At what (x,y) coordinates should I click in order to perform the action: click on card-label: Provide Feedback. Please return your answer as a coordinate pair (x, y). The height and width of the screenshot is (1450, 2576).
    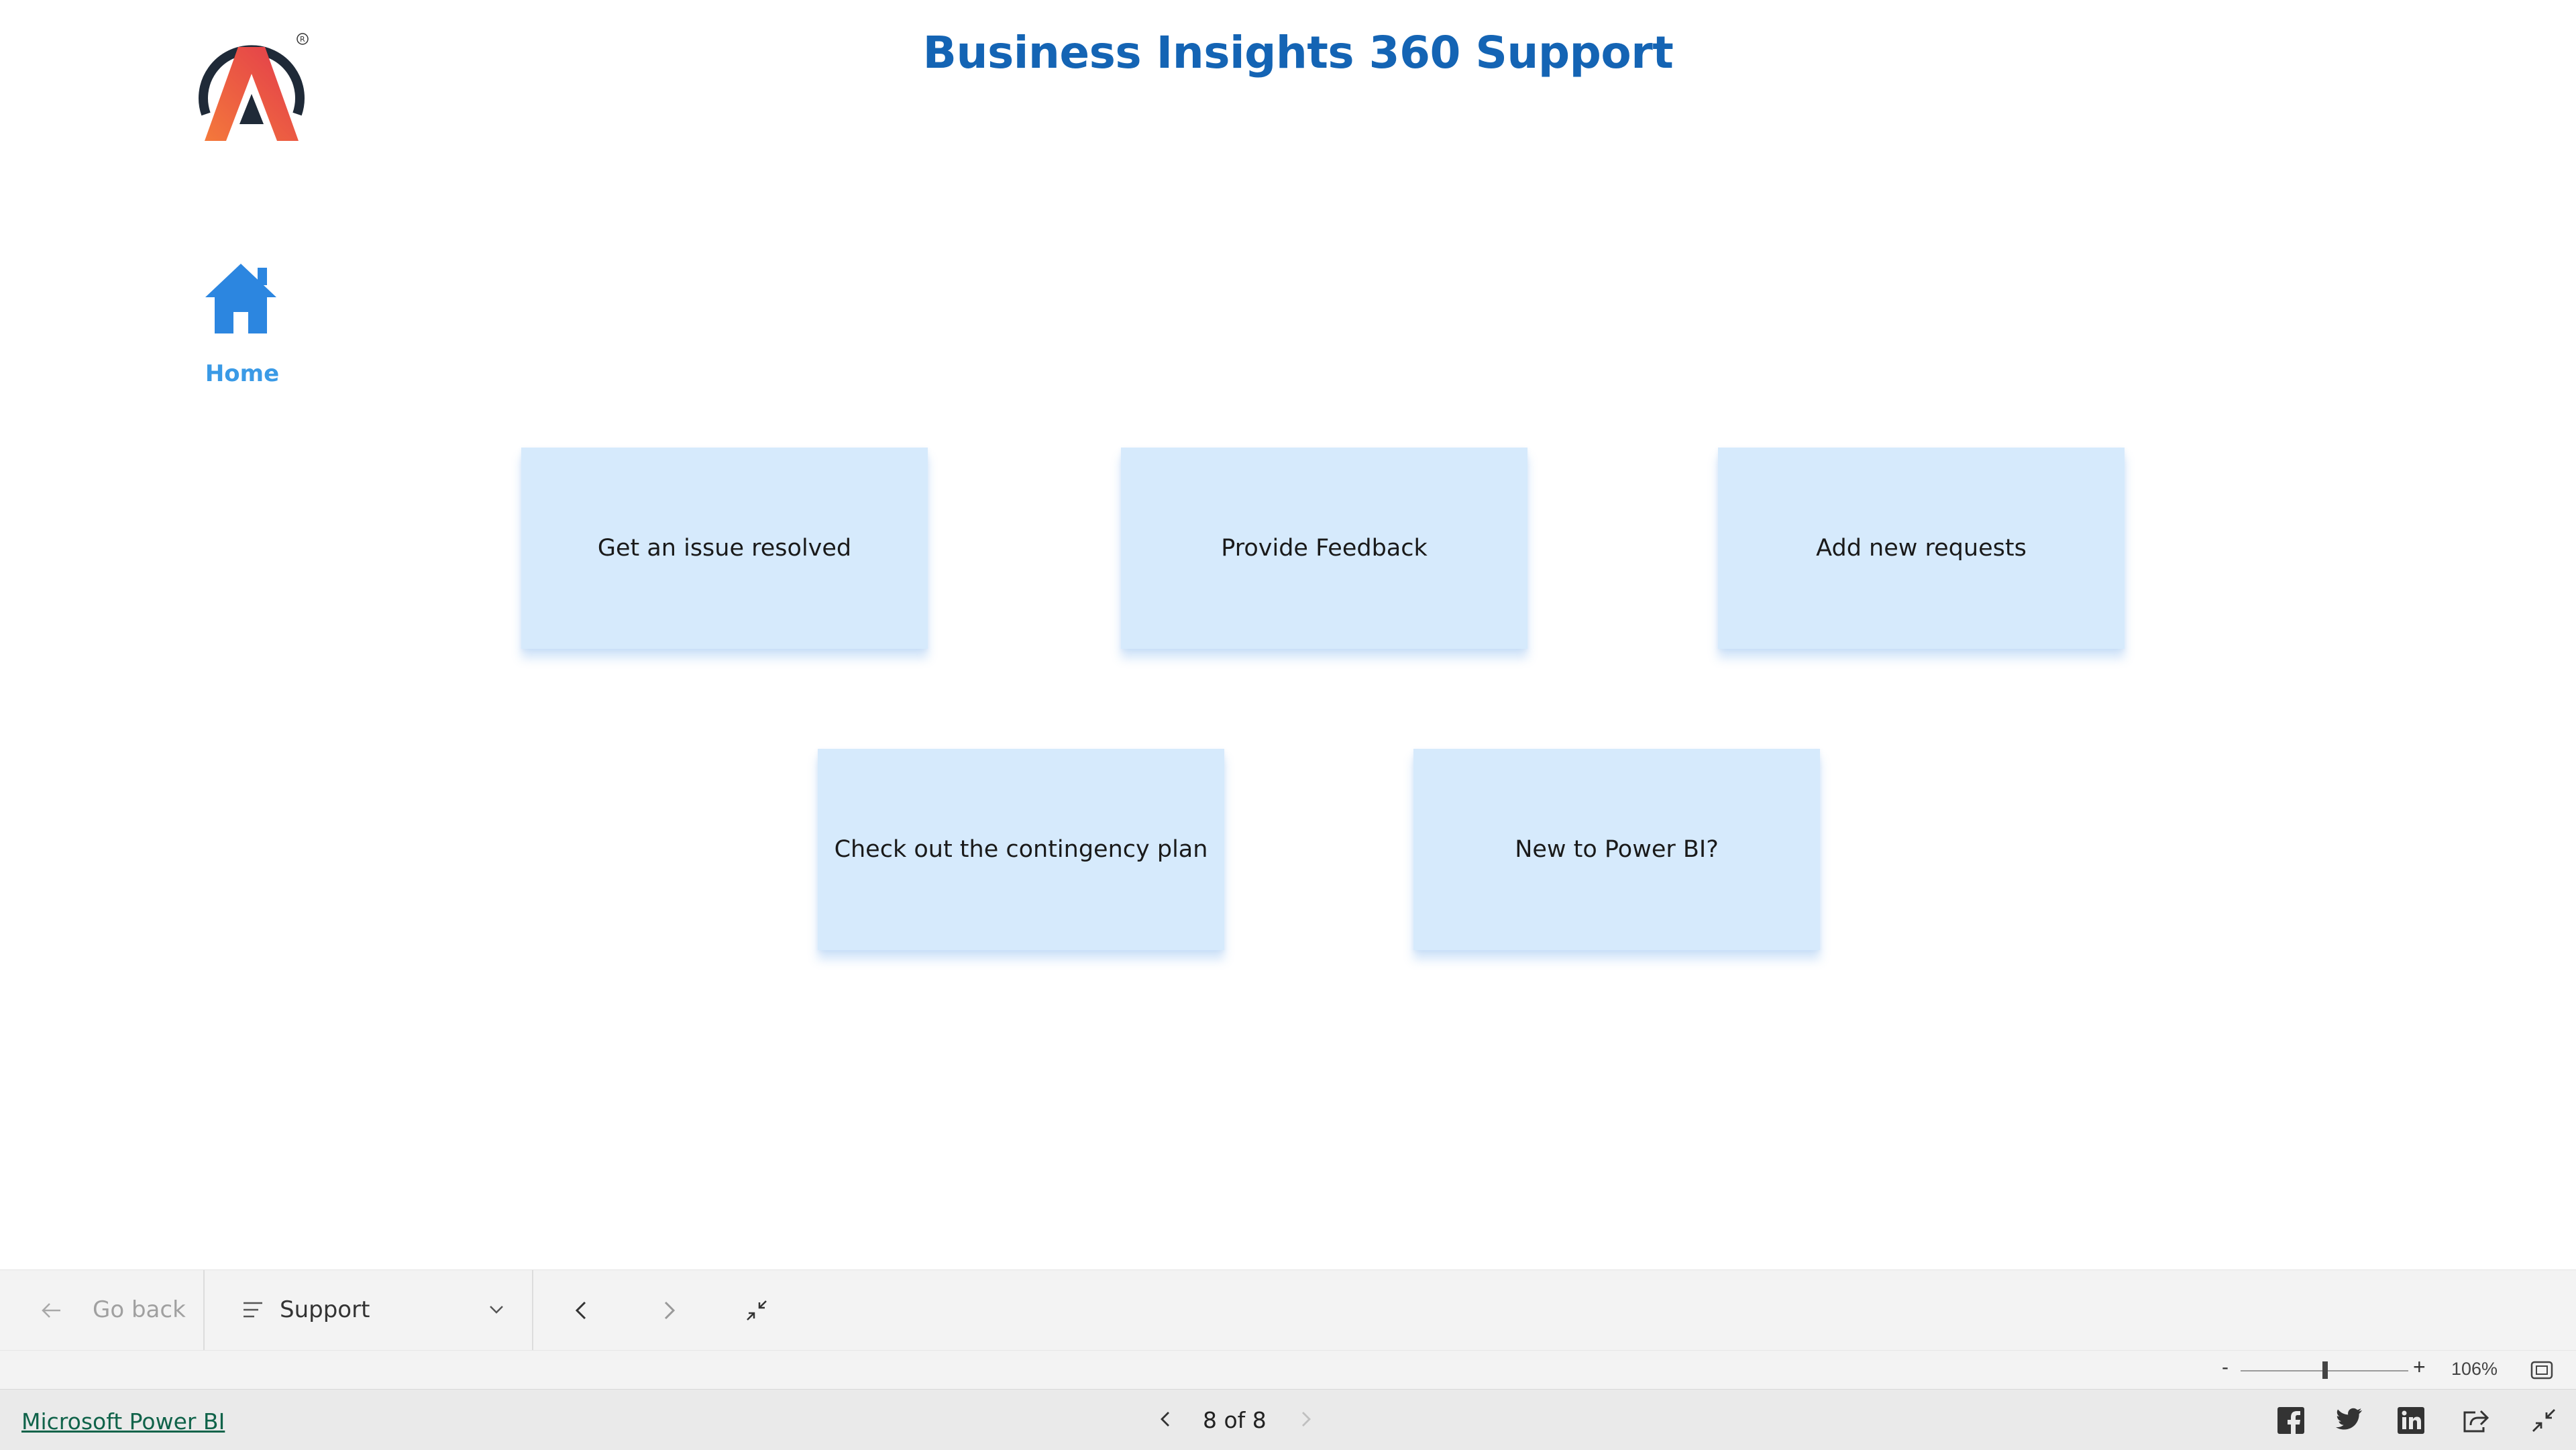
    Looking at the image, I should click on (1324, 548).